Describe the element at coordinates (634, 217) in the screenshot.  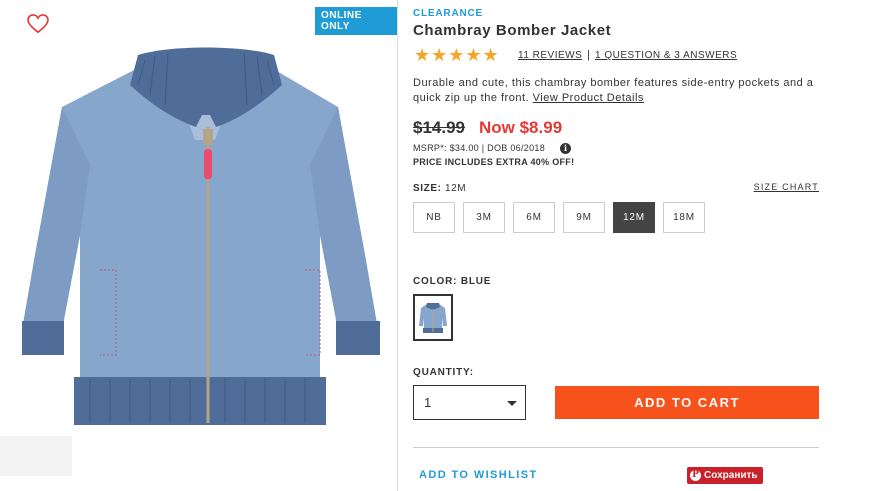
I see `size-option-12m: 12M` at that location.